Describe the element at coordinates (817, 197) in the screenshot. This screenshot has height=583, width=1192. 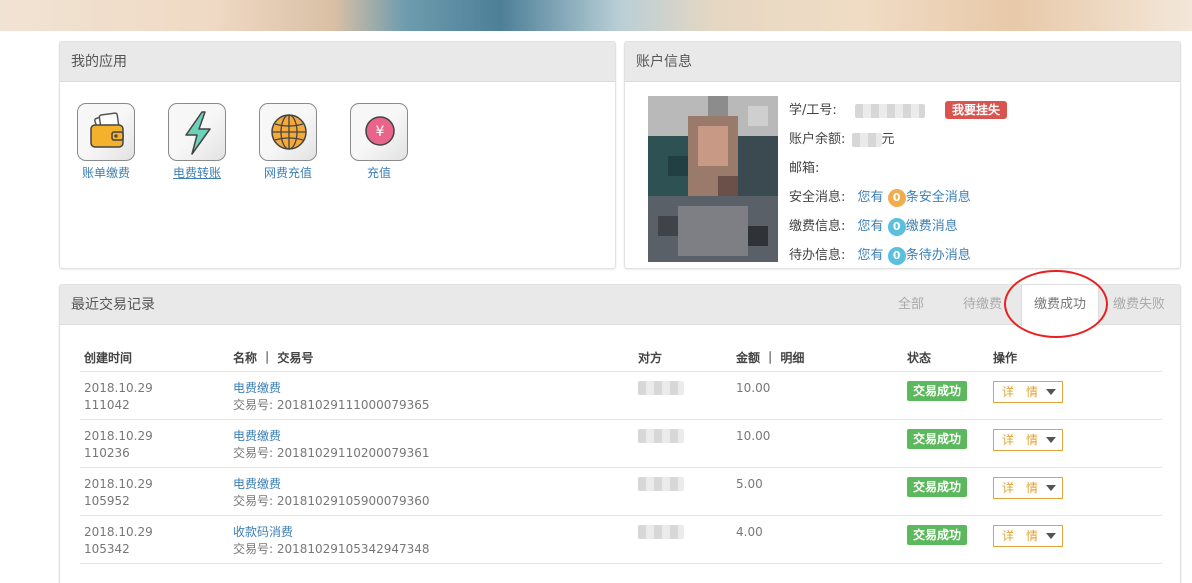
I see `security-label: 安全消息:` at that location.